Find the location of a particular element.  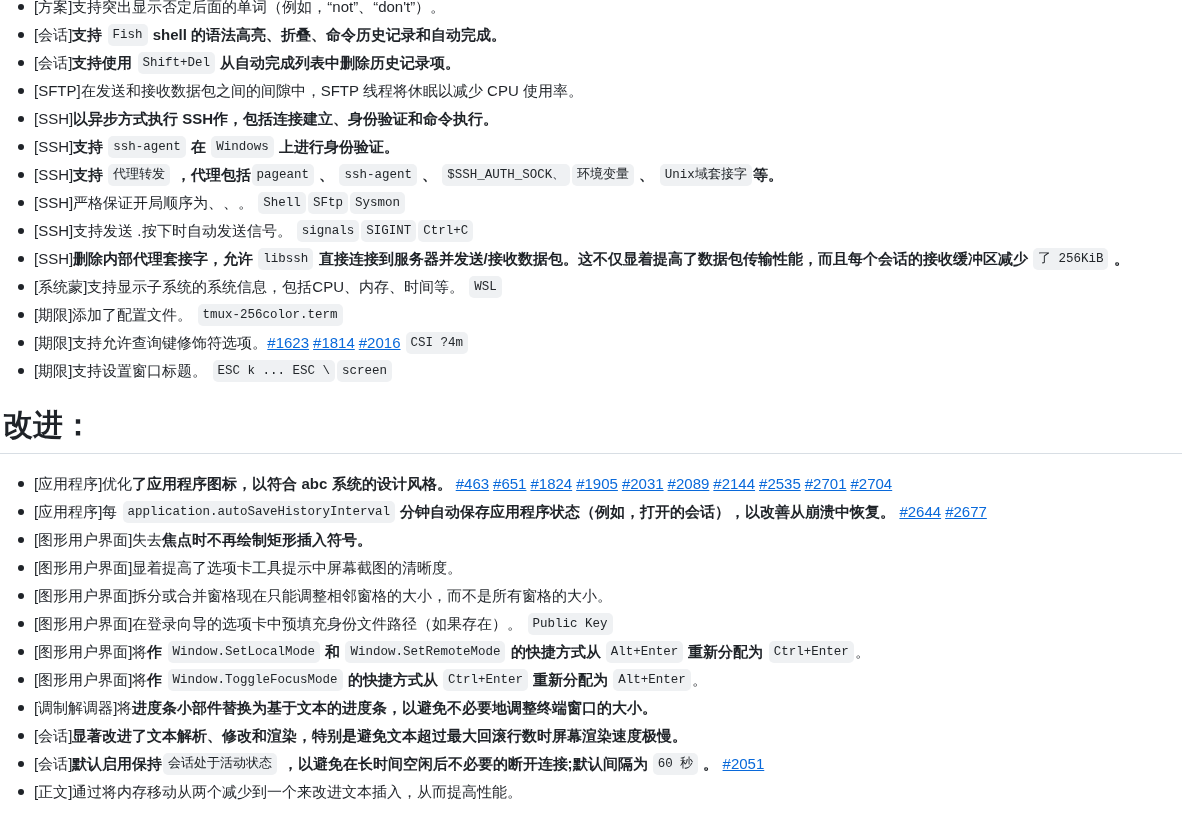

item-text: 重新分配为 is located at coordinates (726, 651).